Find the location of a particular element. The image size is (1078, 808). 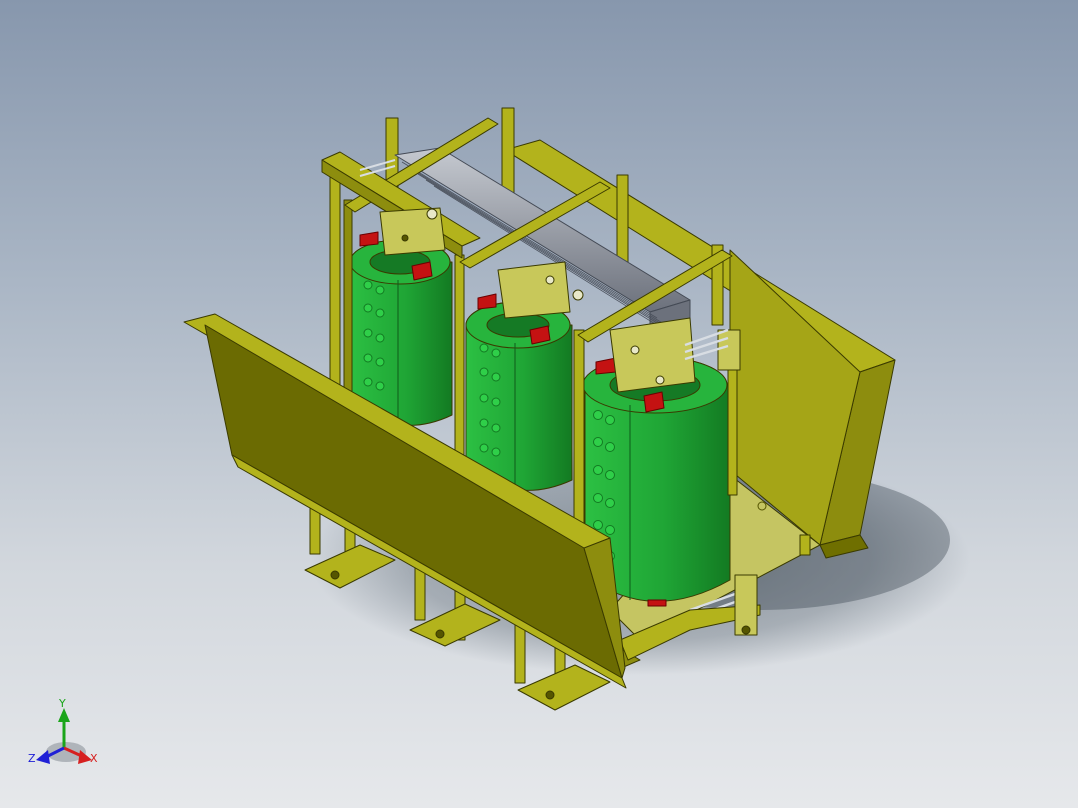

coil-middle is located at coordinates (519, 393).